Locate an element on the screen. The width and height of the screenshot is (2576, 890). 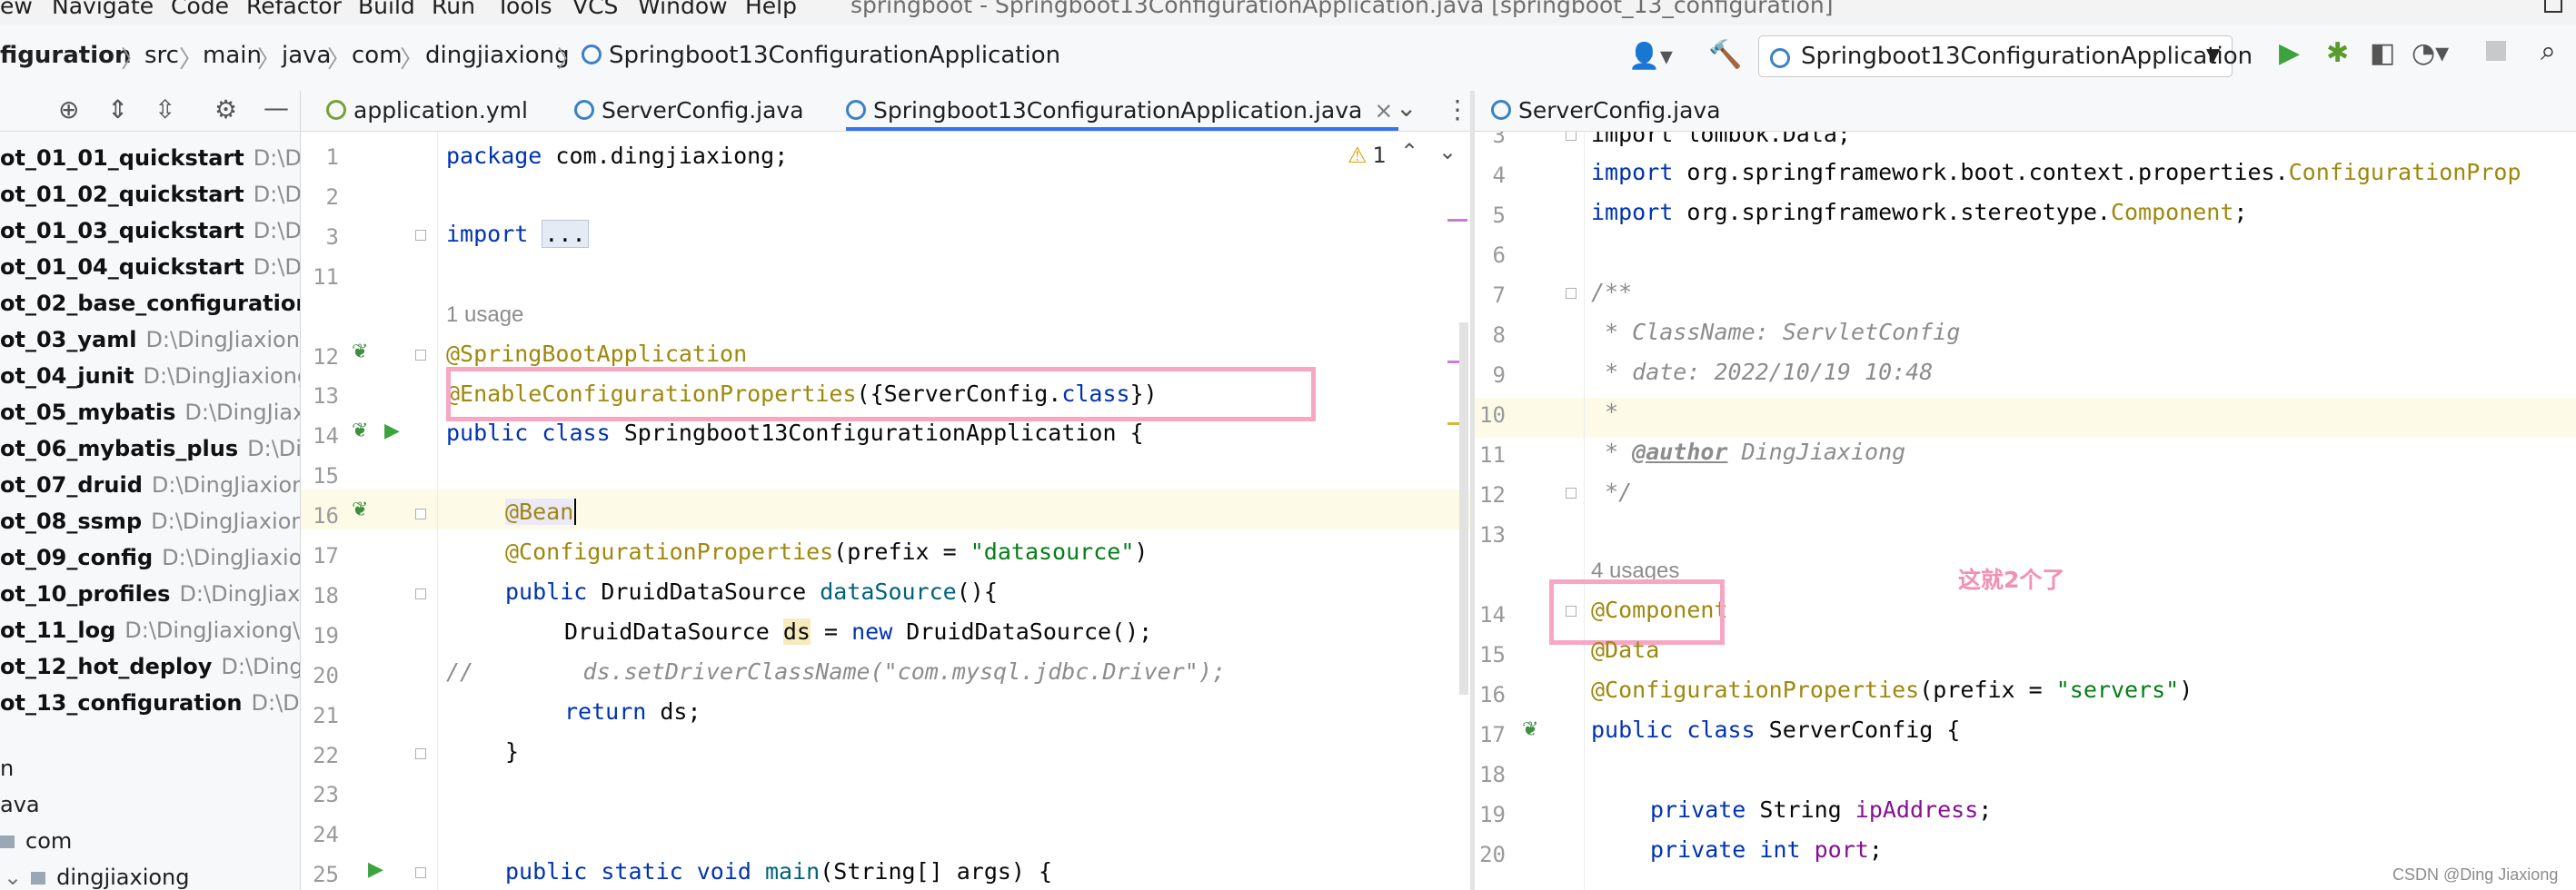
line-number: 21 is located at coordinates (320, 716).